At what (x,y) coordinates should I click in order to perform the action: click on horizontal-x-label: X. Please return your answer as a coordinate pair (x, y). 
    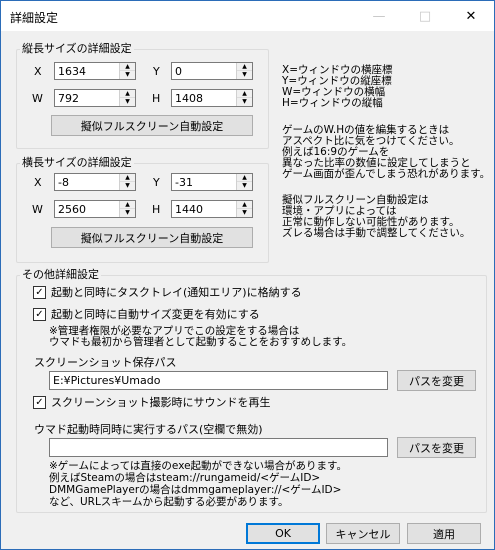
    Looking at the image, I should click on (38, 182).